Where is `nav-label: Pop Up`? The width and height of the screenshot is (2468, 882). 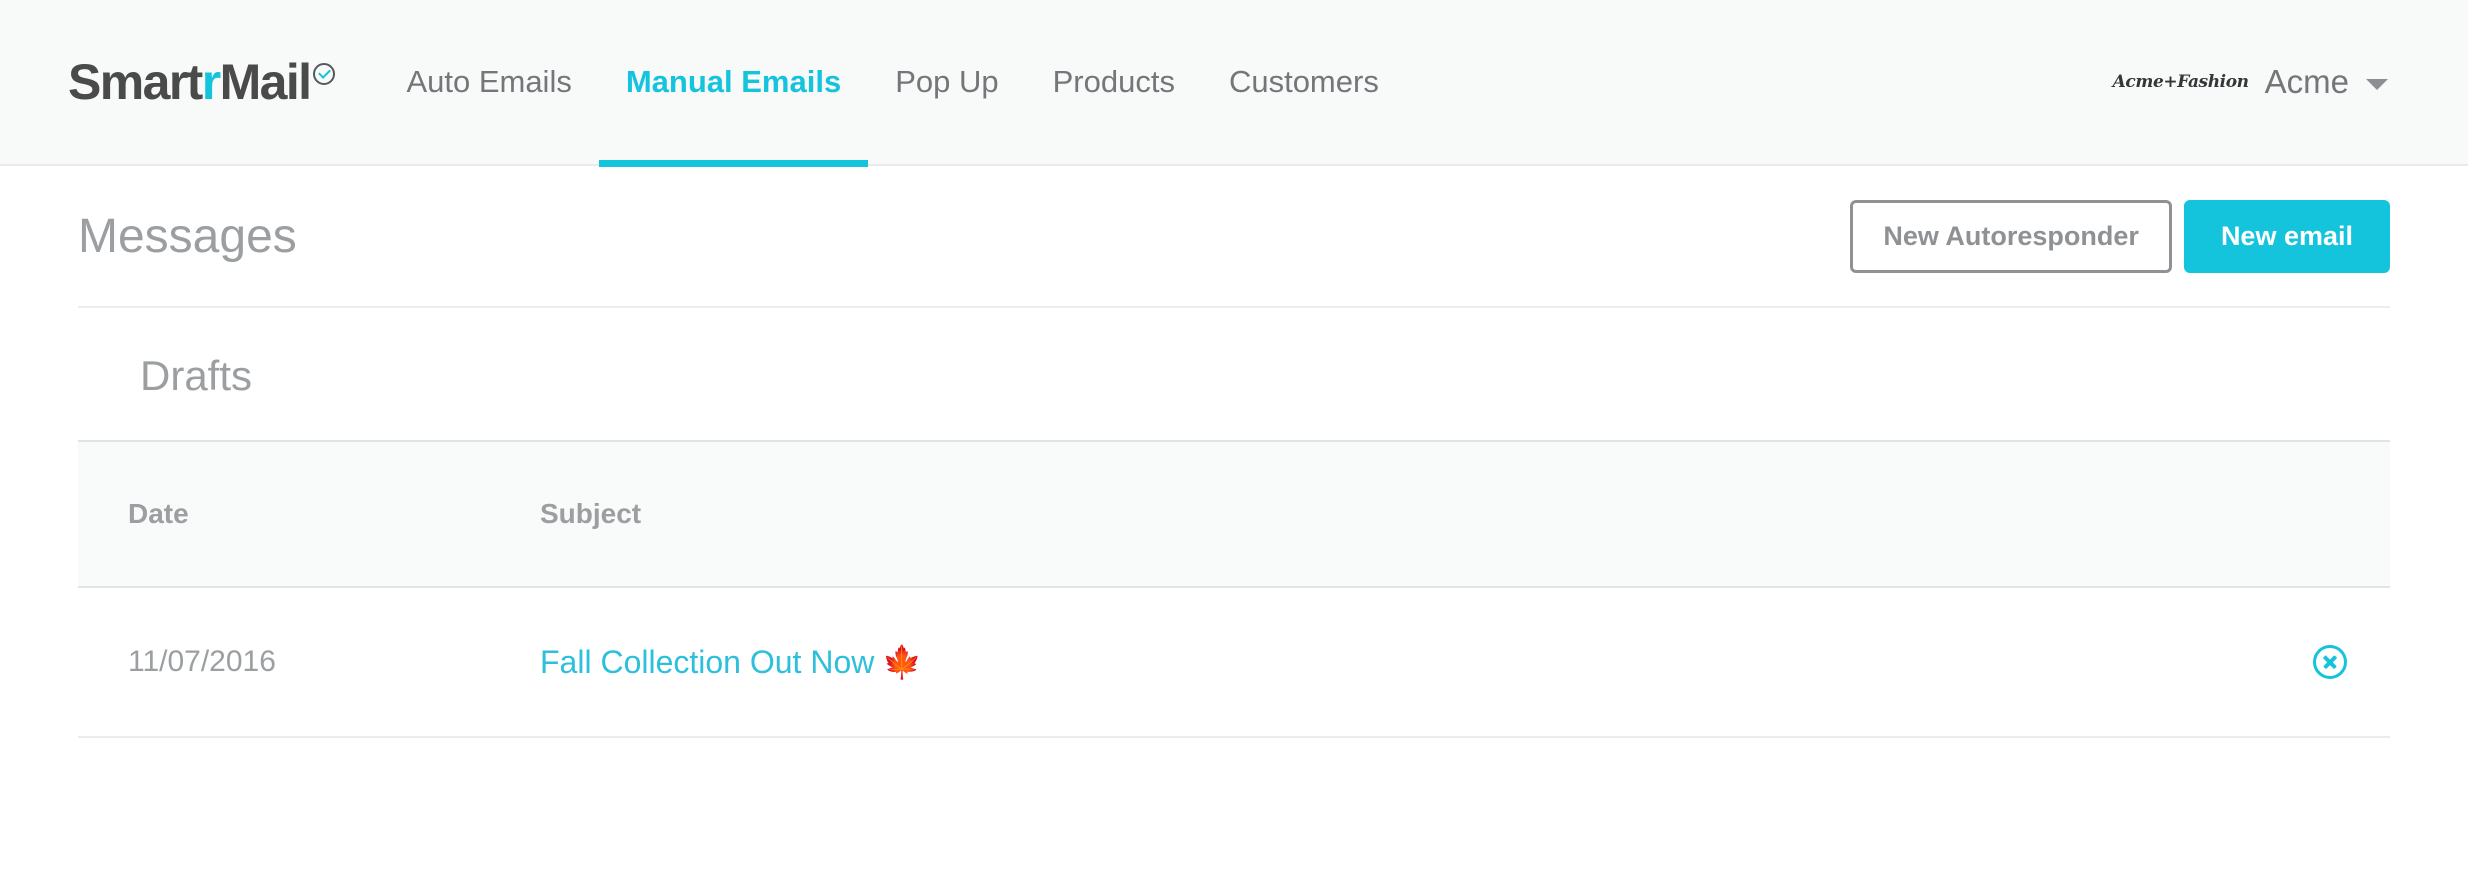 nav-label: Pop Up is located at coordinates (947, 81).